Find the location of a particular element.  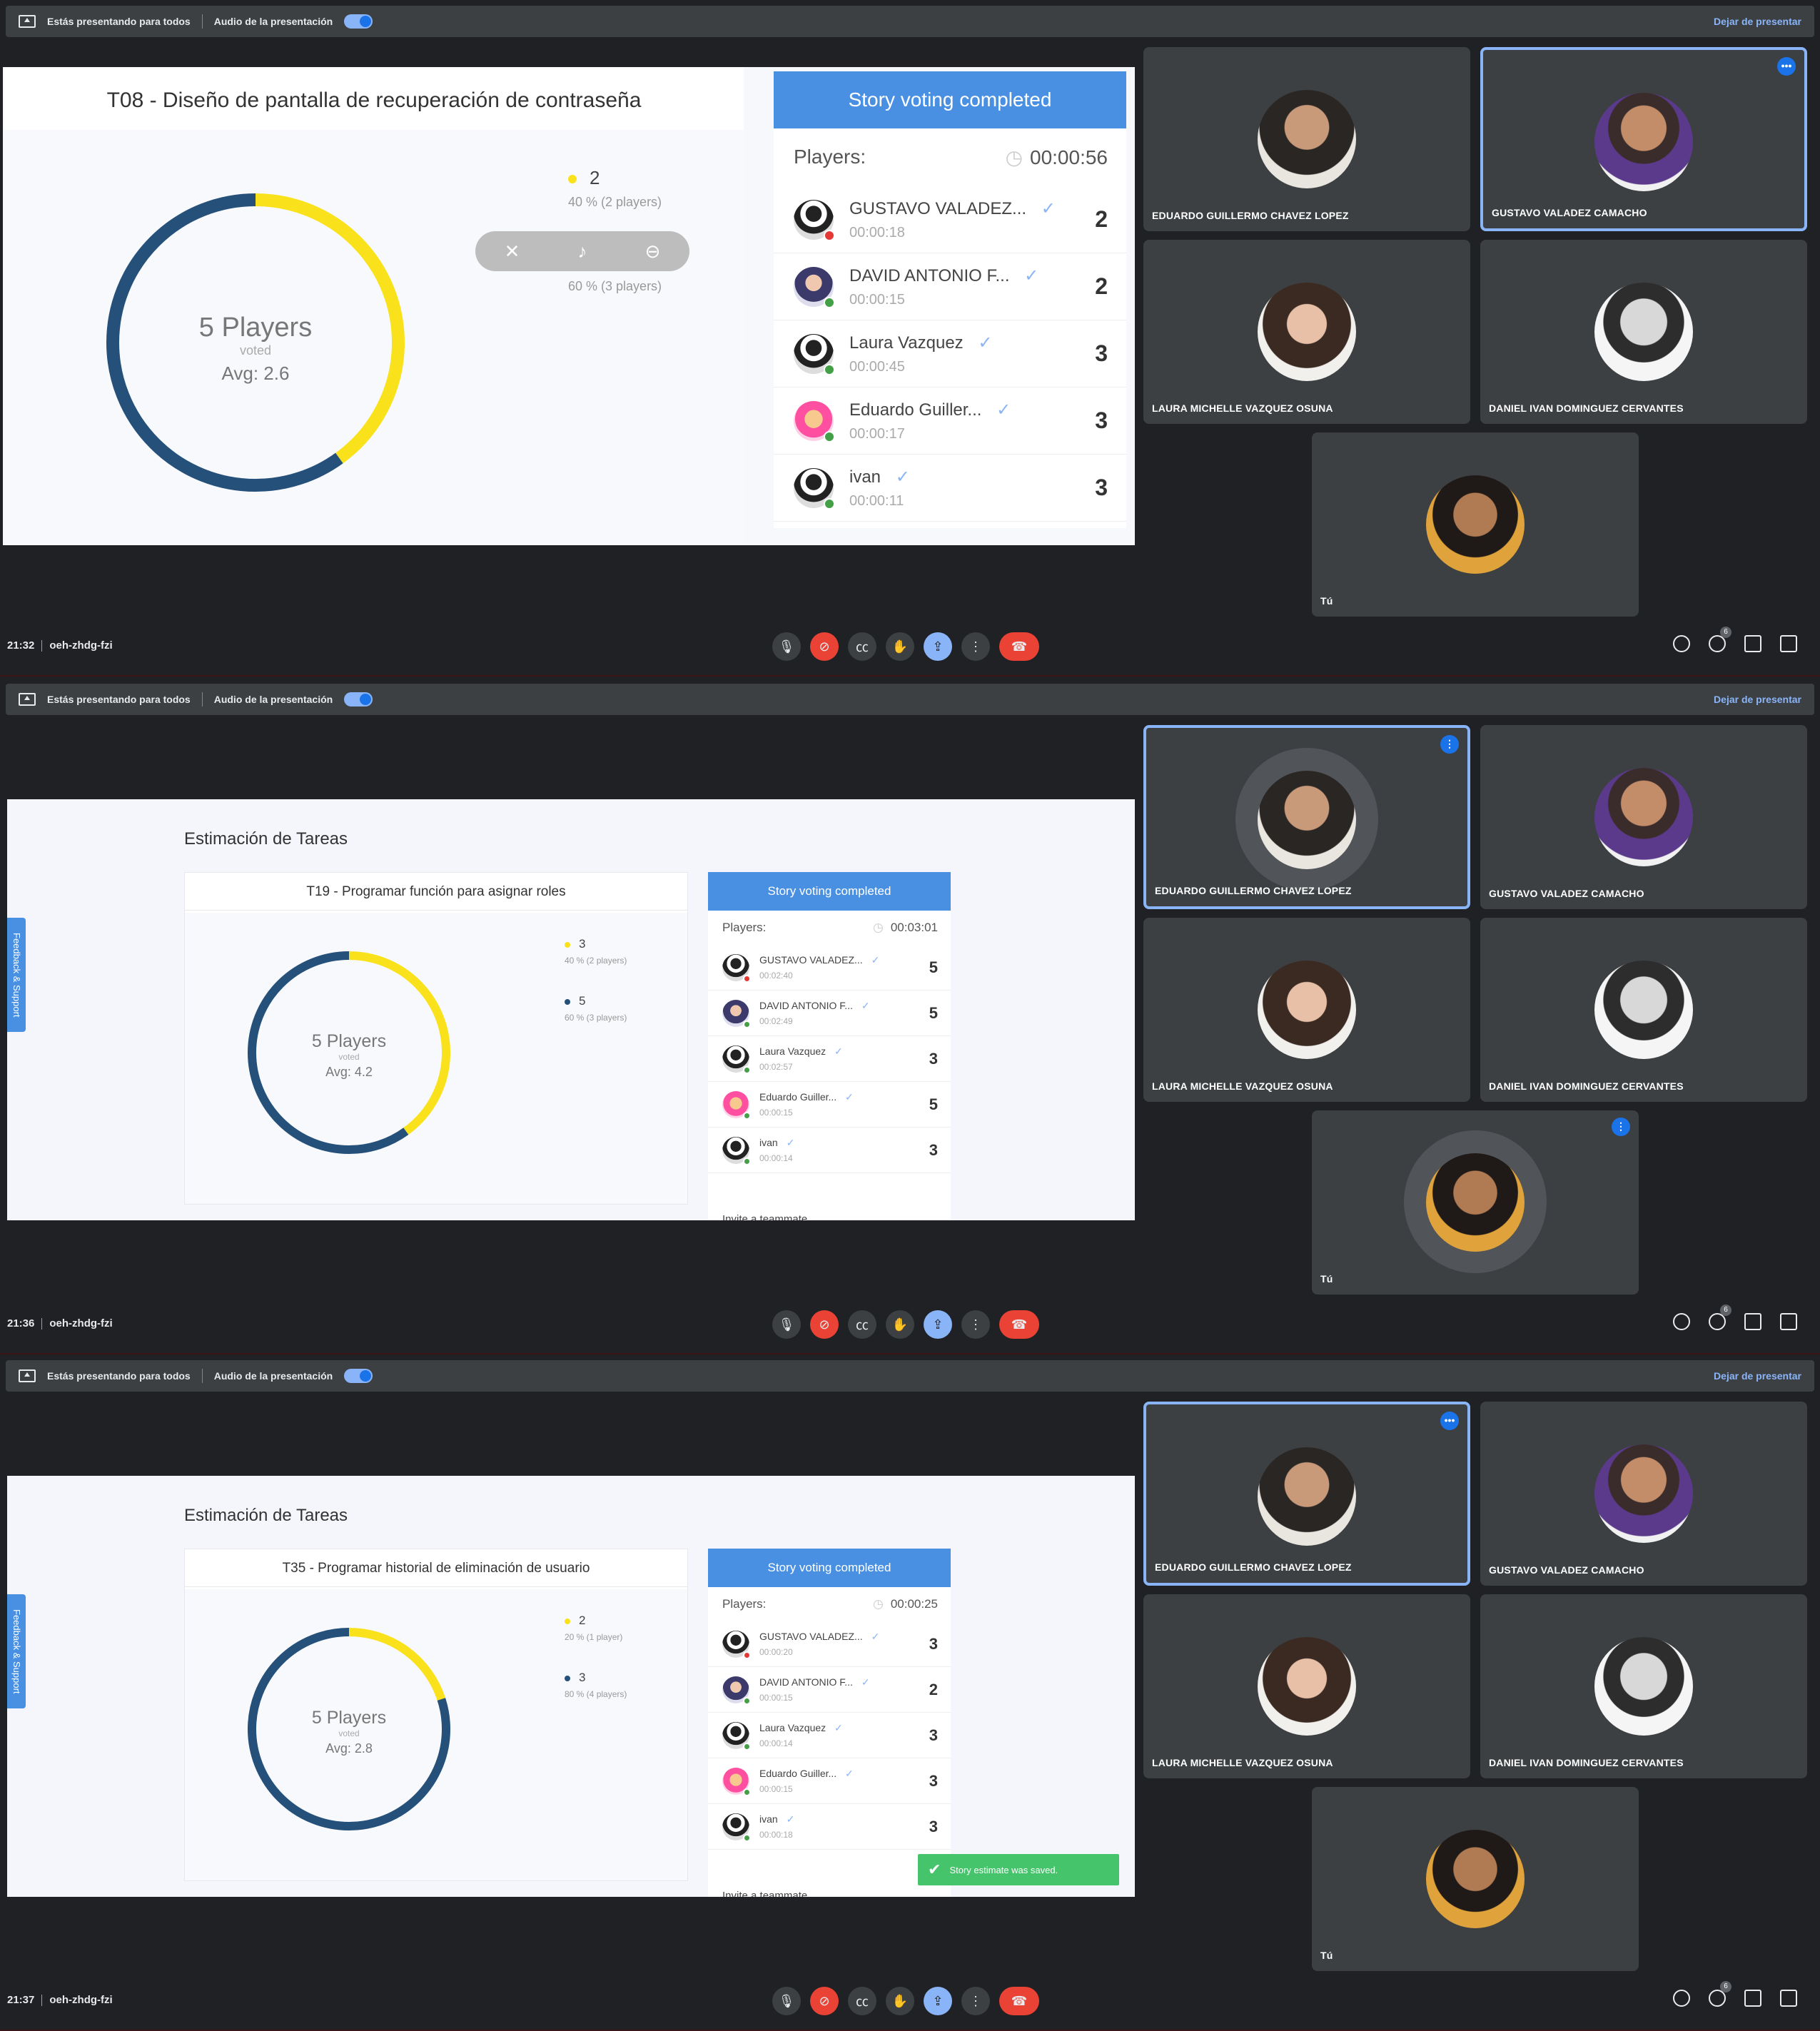

player-info: DAVID ANTONIO F... ✓ 00:00:15 is located at coordinates (964, 287).